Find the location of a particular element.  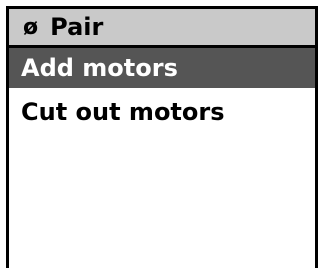

empty-set-icon: ø is located at coordinates (31, 27).